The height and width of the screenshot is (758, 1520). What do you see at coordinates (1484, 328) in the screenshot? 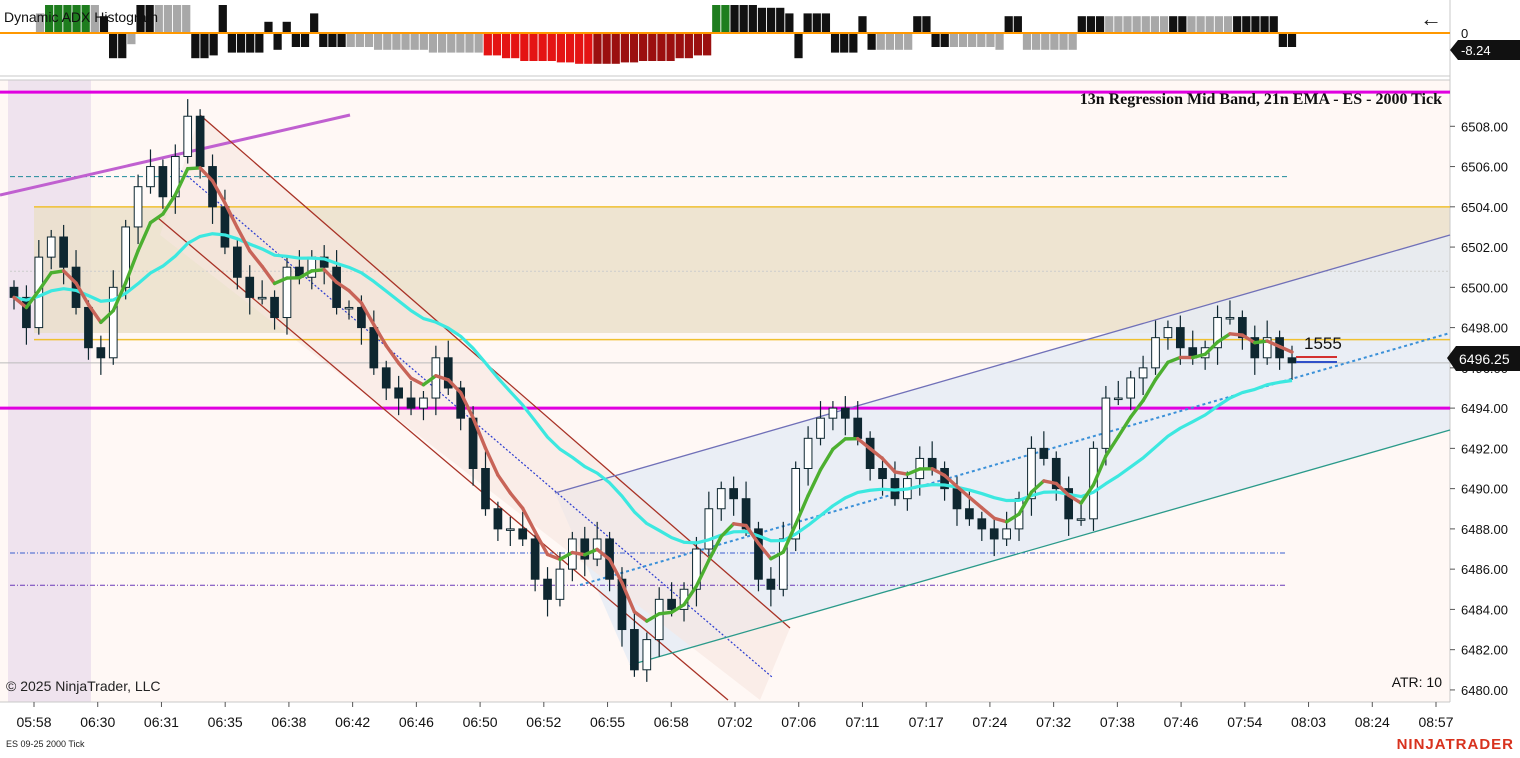
I see `price-axis-label: 6498.00` at bounding box center [1484, 328].